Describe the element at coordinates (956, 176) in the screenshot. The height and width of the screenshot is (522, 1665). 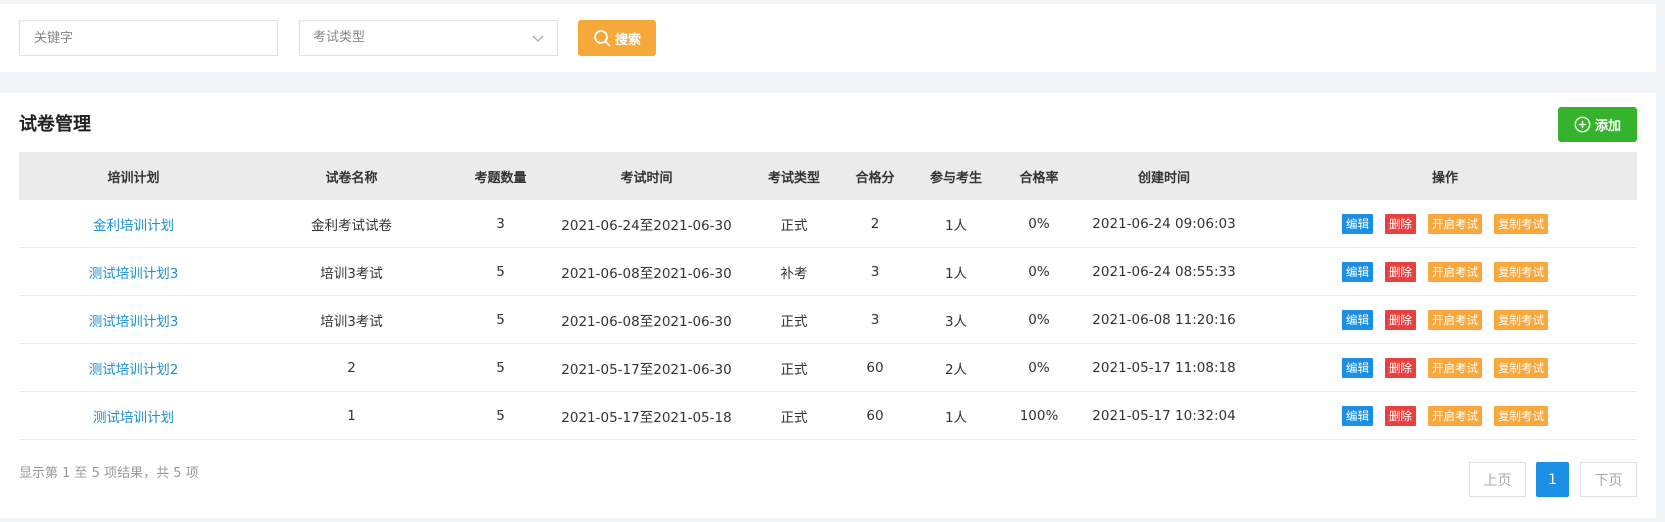
I see `col-header-examinees: 参与考生` at that location.